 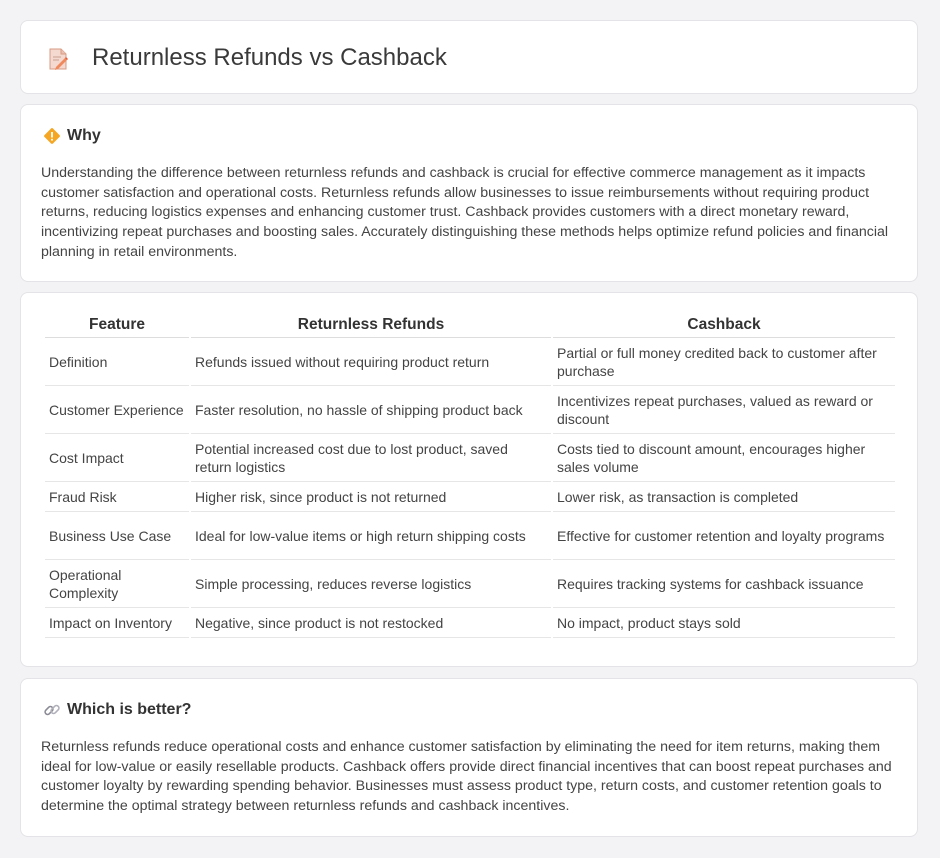 What do you see at coordinates (371, 623) in the screenshot?
I see `returnless-cell: Negative, since product is not restocked` at bounding box center [371, 623].